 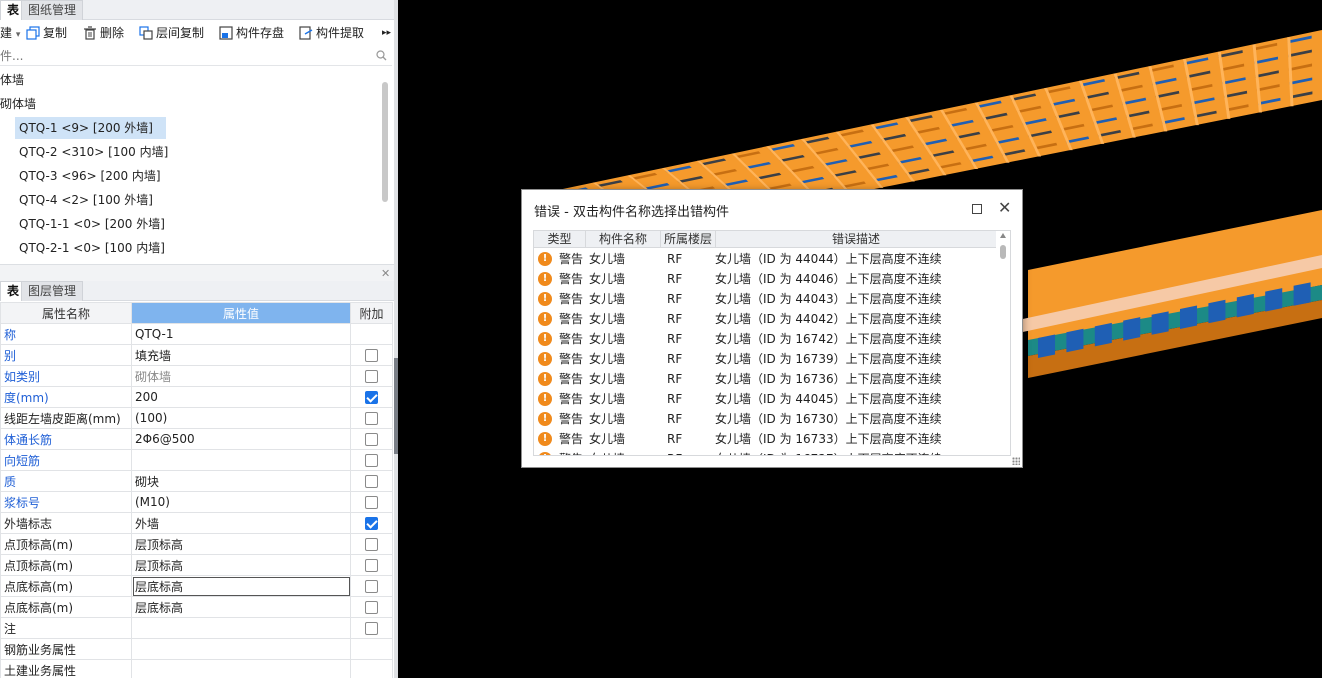 I want to click on tree-scrollbar, so click(x=385, y=142).